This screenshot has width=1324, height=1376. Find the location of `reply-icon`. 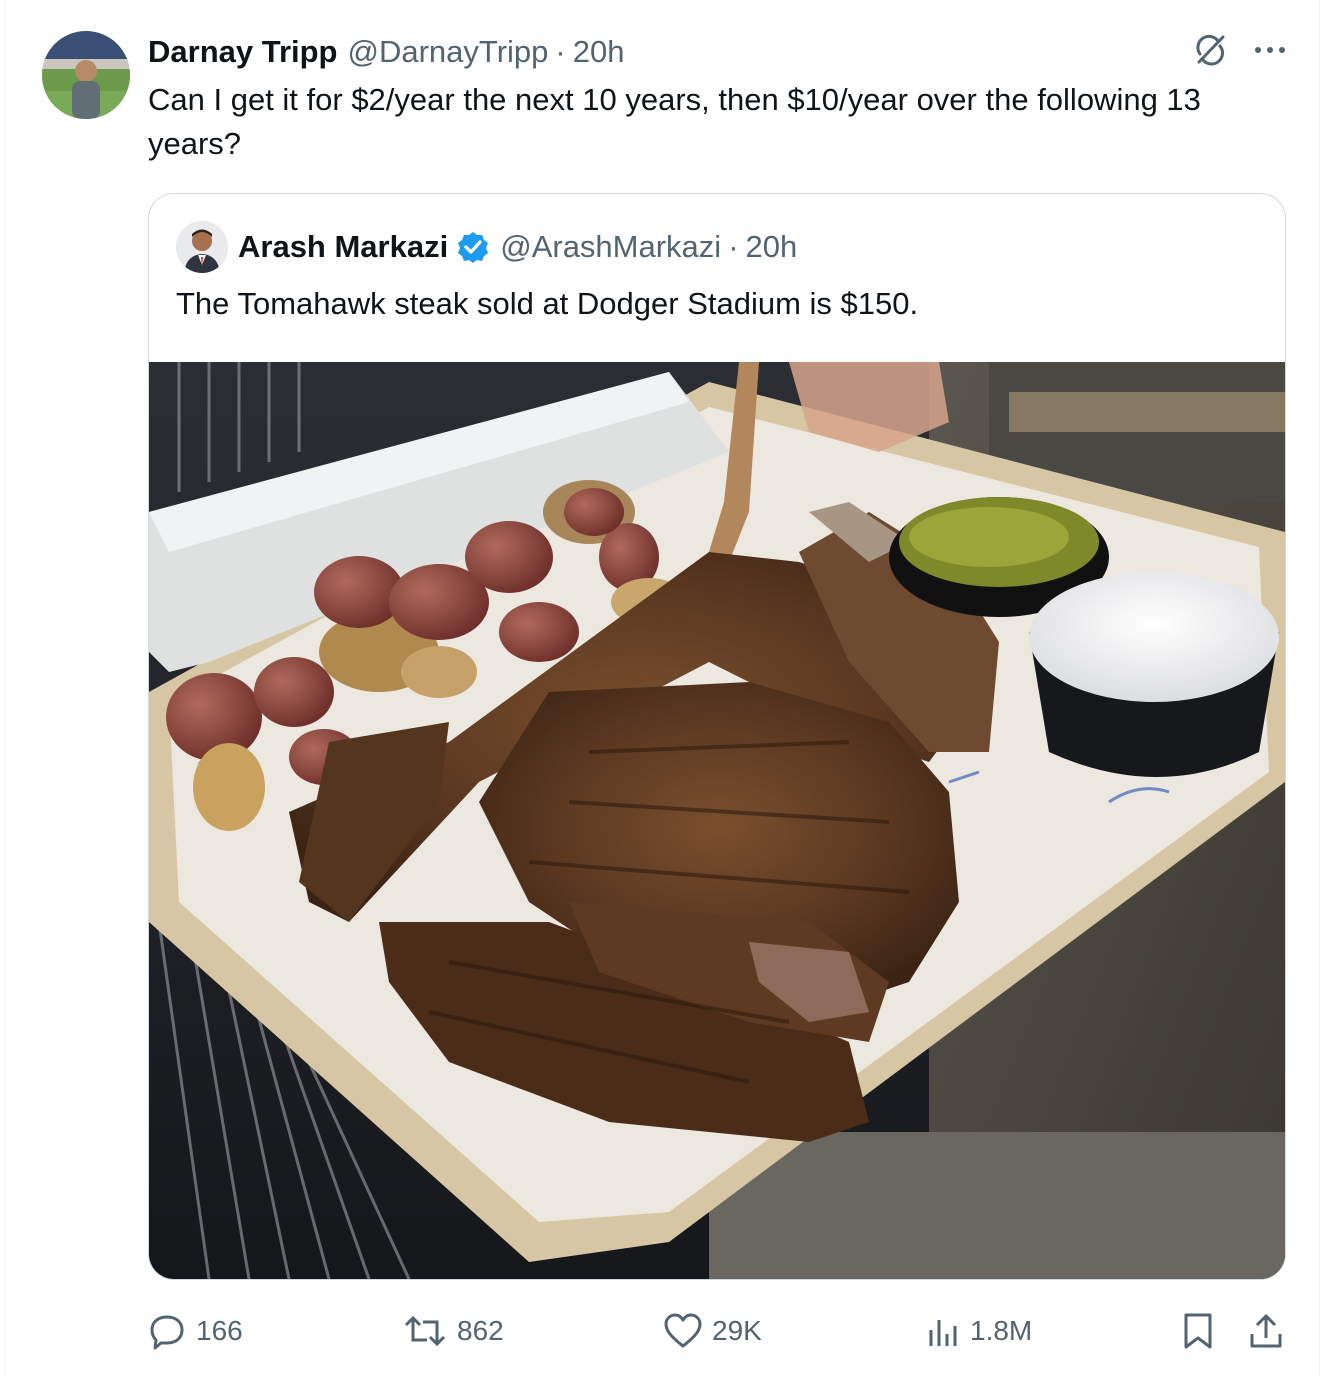

reply-icon is located at coordinates (167, 1331).